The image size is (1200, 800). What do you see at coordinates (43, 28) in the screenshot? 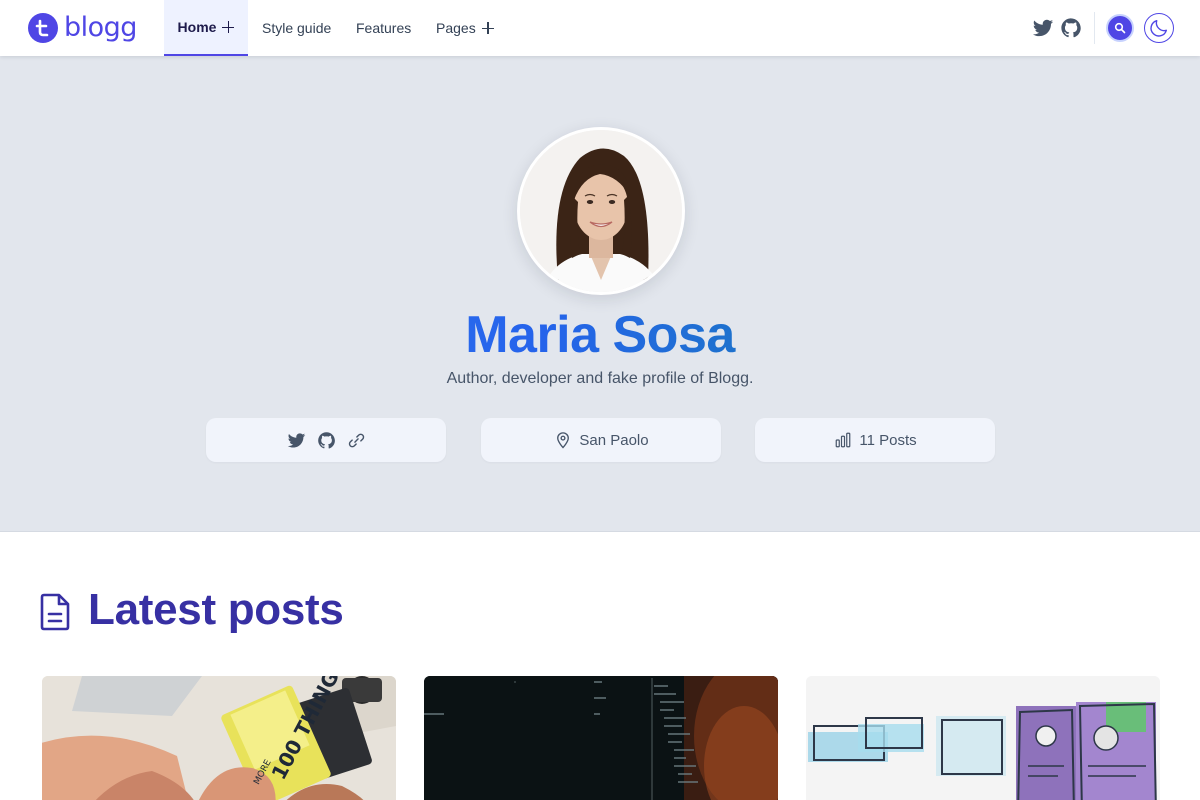
I see `blogg-logo-icon` at bounding box center [43, 28].